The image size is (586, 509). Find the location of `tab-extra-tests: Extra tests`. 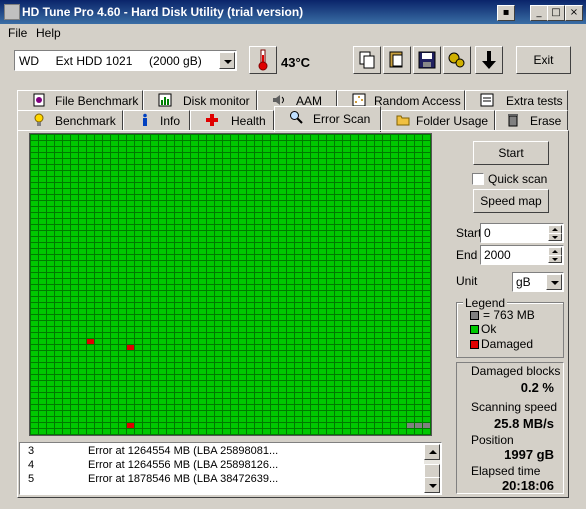

tab-extra-tests: Extra tests is located at coordinates (516, 100).